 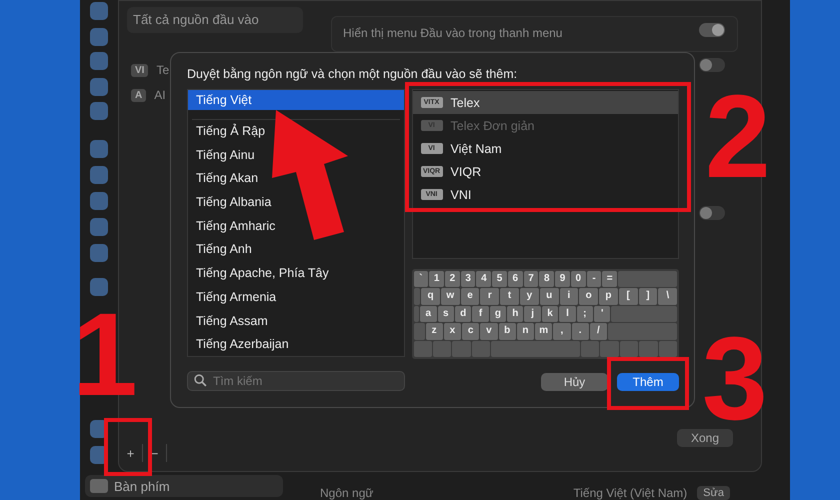 What do you see at coordinates (599, 331) in the screenshot?
I see `keyboard-key: /` at bounding box center [599, 331].